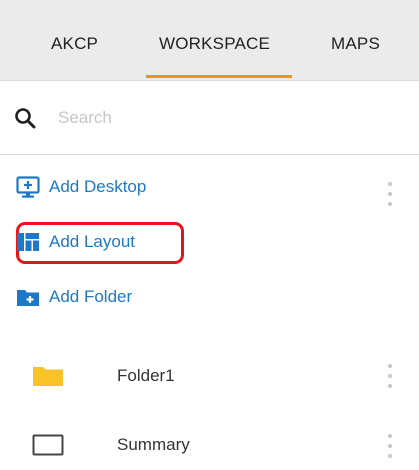  Describe the element at coordinates (219, 76) in the screenshot. I see `active-tab-indicator` at that location.